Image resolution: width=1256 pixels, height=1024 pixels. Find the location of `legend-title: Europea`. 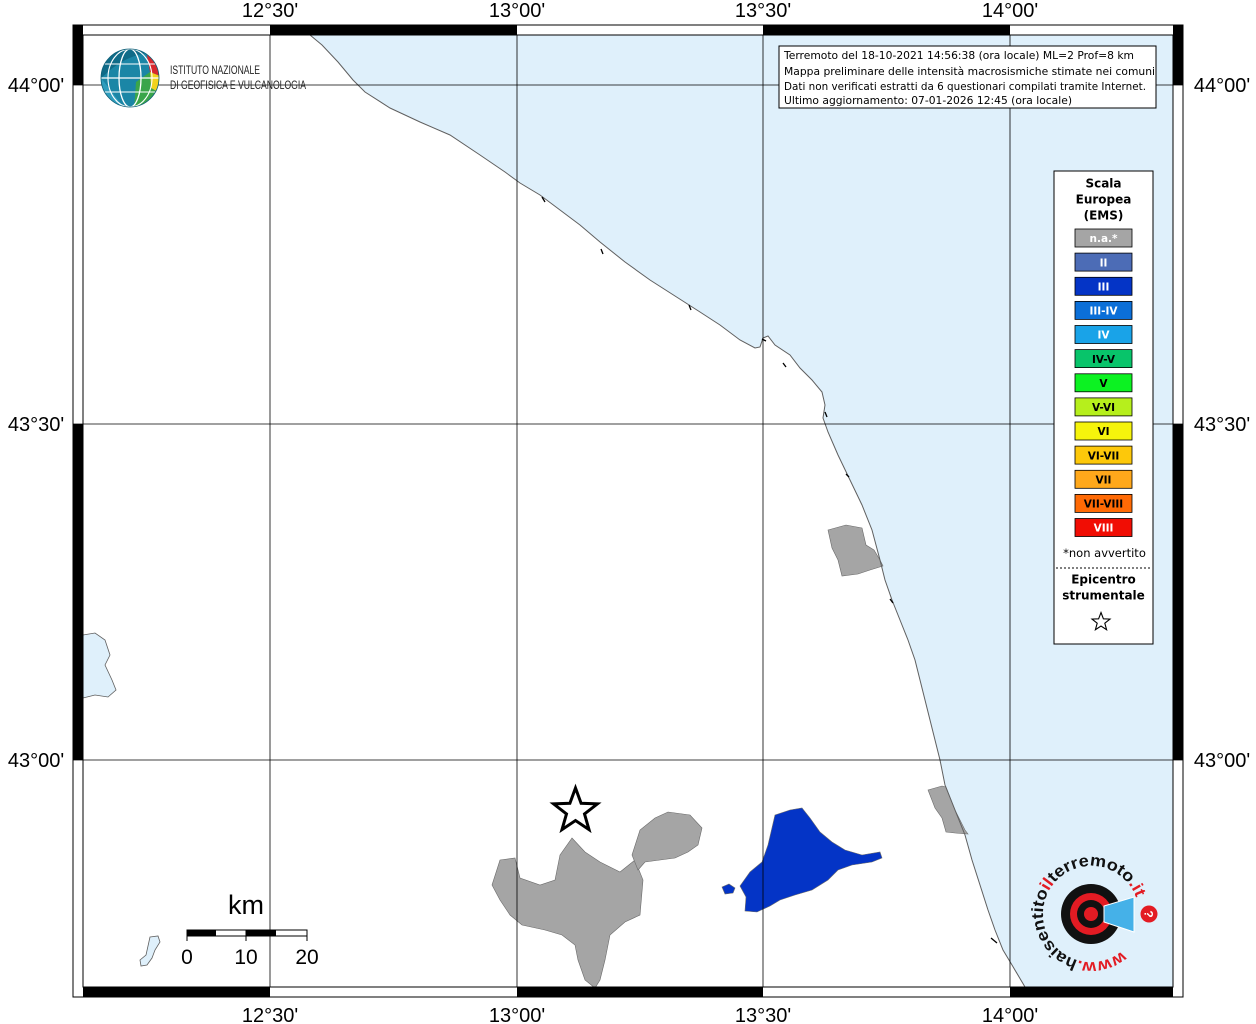

legend-title: Europea is located at coordinates (1104, 200).